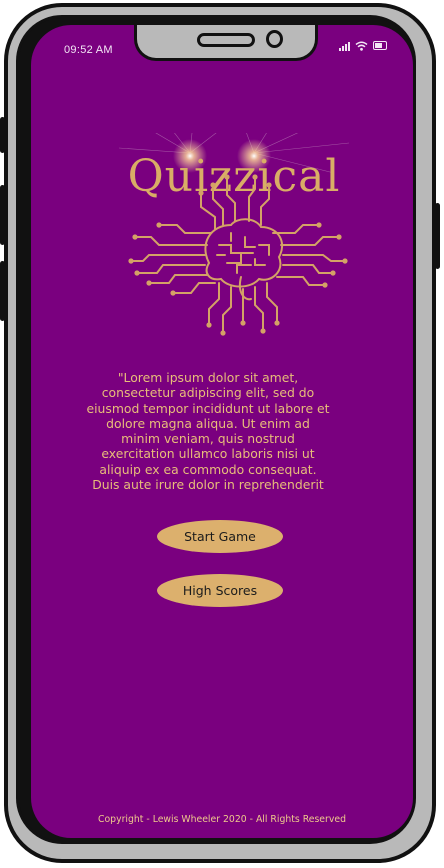 This screenshot has width=444, height=868. Describe the element at coordinates (226, 40) in the screenshot. I see `speaker-icon` at that location.